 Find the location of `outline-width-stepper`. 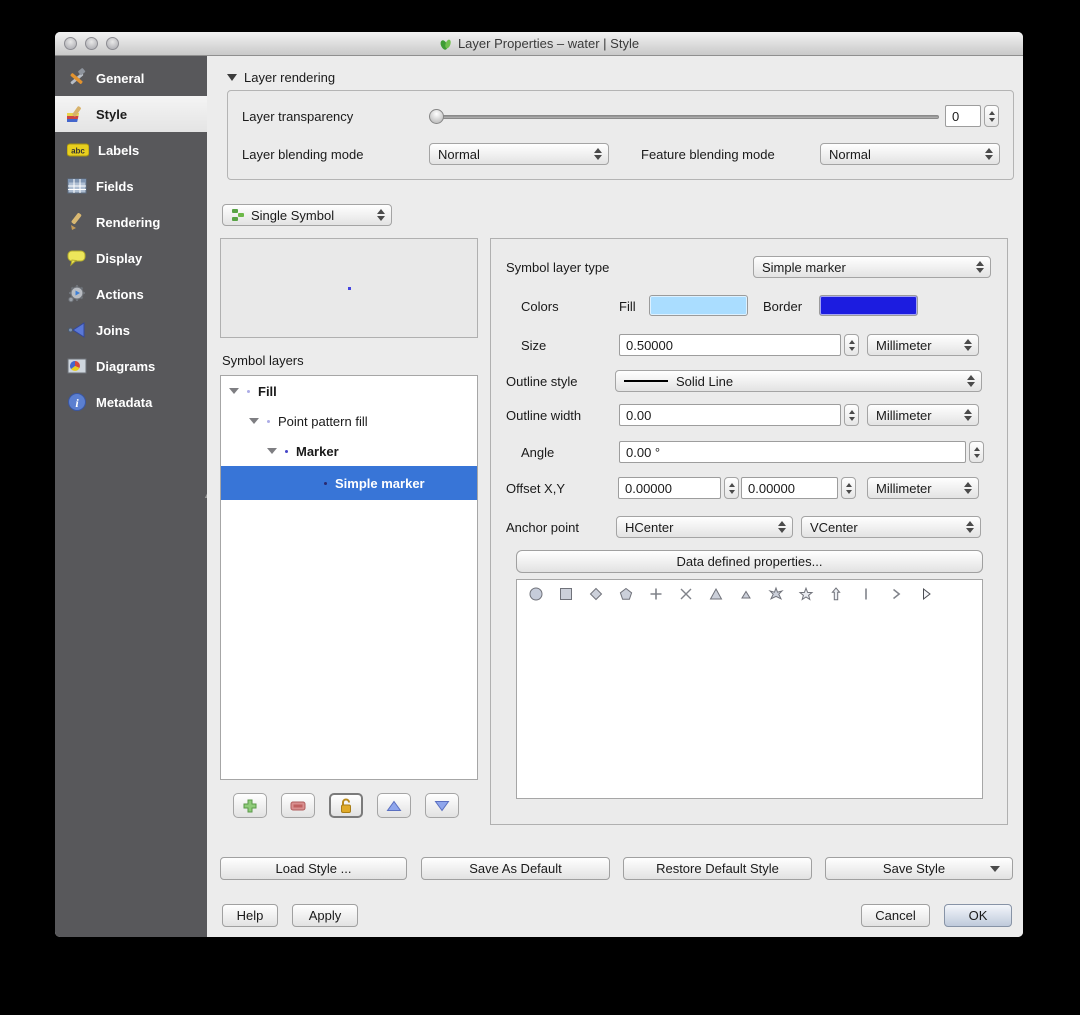

outline-width-stepper is located at coordinates (851, 415).